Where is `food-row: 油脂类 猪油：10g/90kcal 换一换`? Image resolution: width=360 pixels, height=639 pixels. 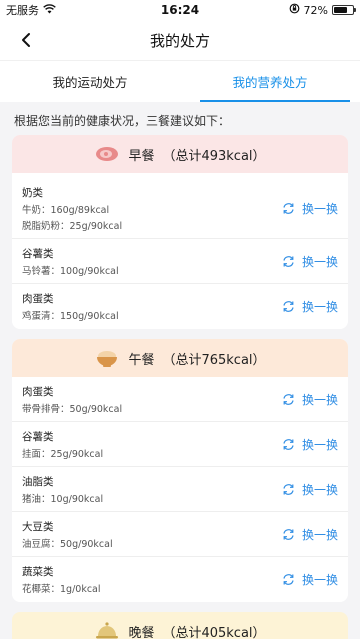
food-row: 油脂类 猪油：10g/90kcal 换一换 is located at coordinates (180, 489).